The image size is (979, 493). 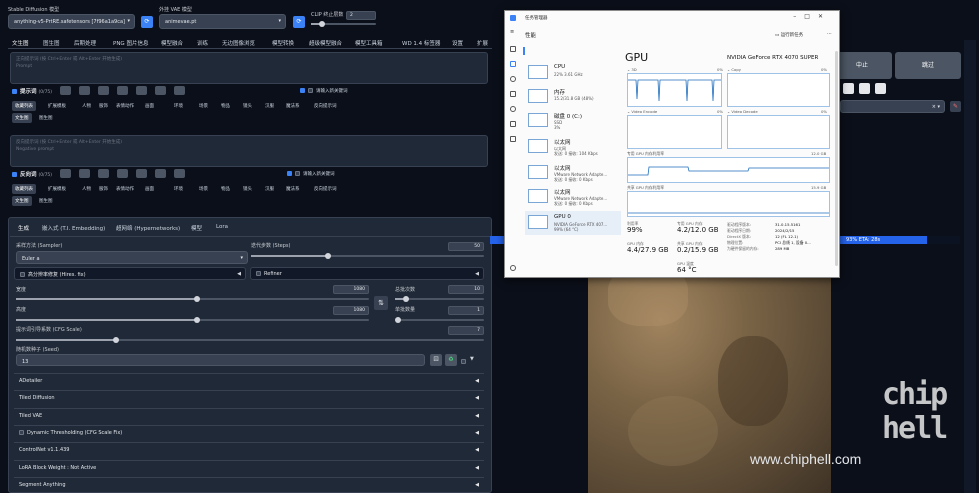 What do you see at coordinates (439, 320) in the screenshot?
I see `batch-size-slider` at bounding box center [439, 320].